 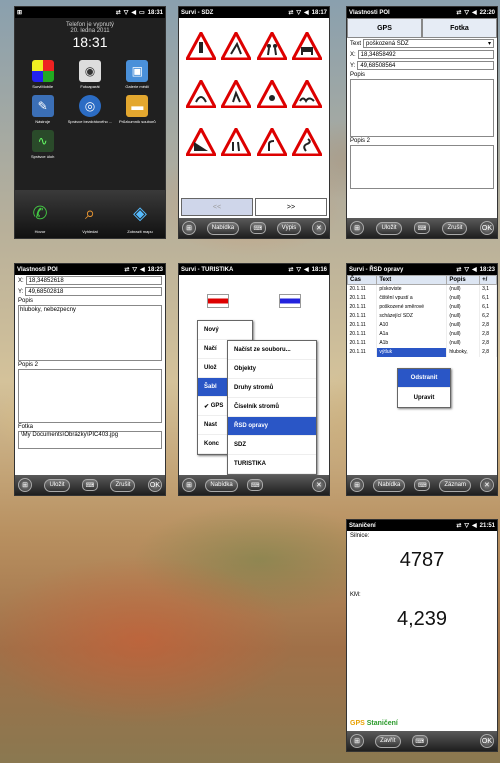 What do you see at coordinates (217, 207) in the screenshot?
I see `prev-button: <<` at bounding box center [217, 207].